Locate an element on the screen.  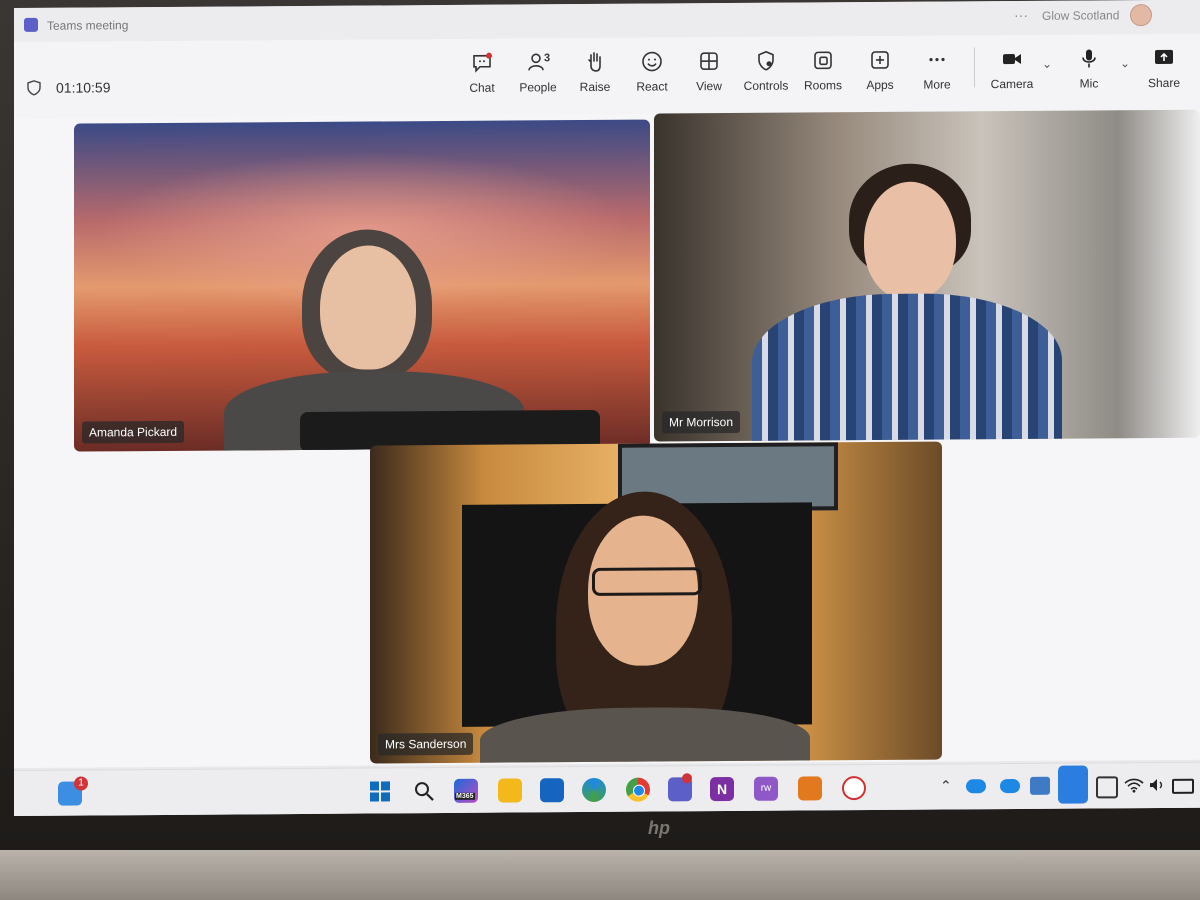
more-label: More is located at coordinates (937, 84).